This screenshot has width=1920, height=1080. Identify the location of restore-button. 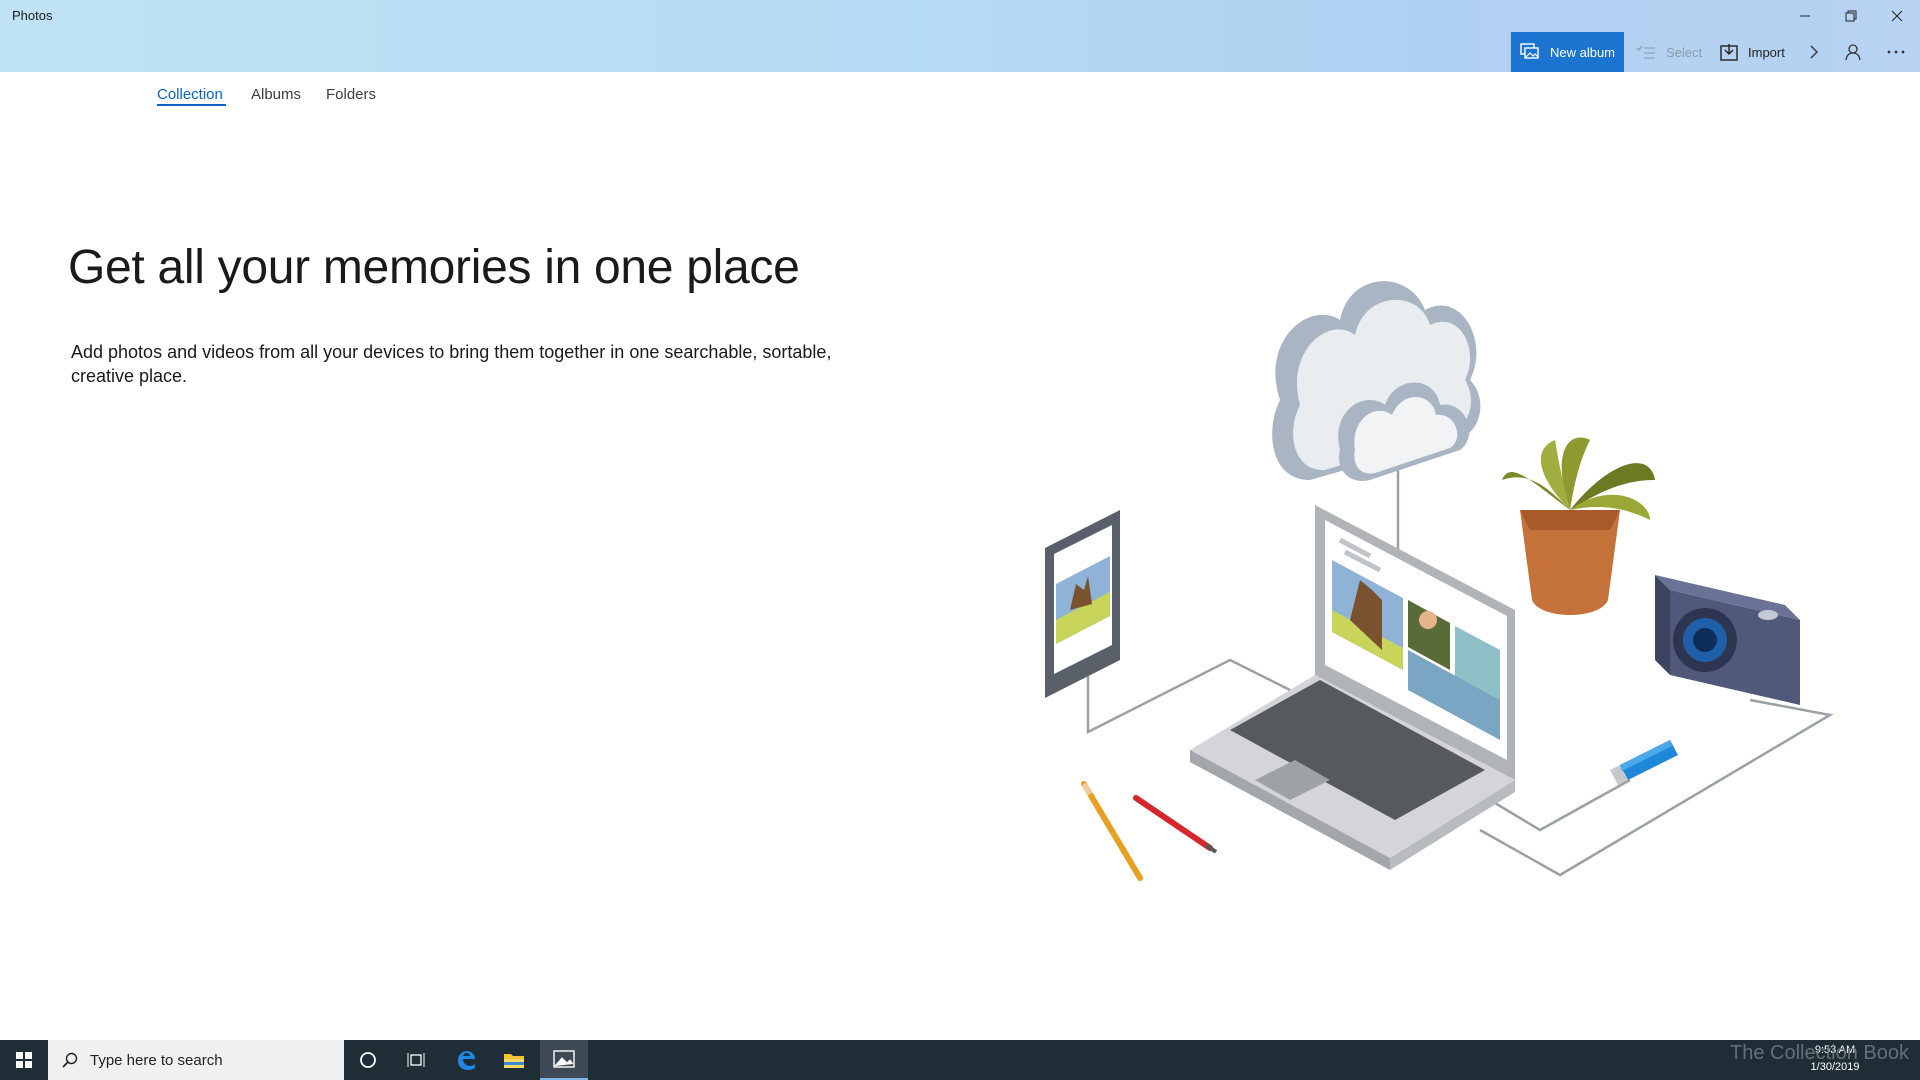
(1851, 16).